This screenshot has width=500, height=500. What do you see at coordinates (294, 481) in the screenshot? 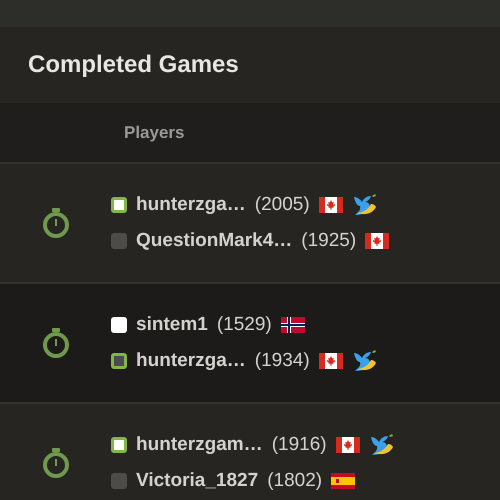
I see `player-rating: (1802)` at bounding box center [294, 481].